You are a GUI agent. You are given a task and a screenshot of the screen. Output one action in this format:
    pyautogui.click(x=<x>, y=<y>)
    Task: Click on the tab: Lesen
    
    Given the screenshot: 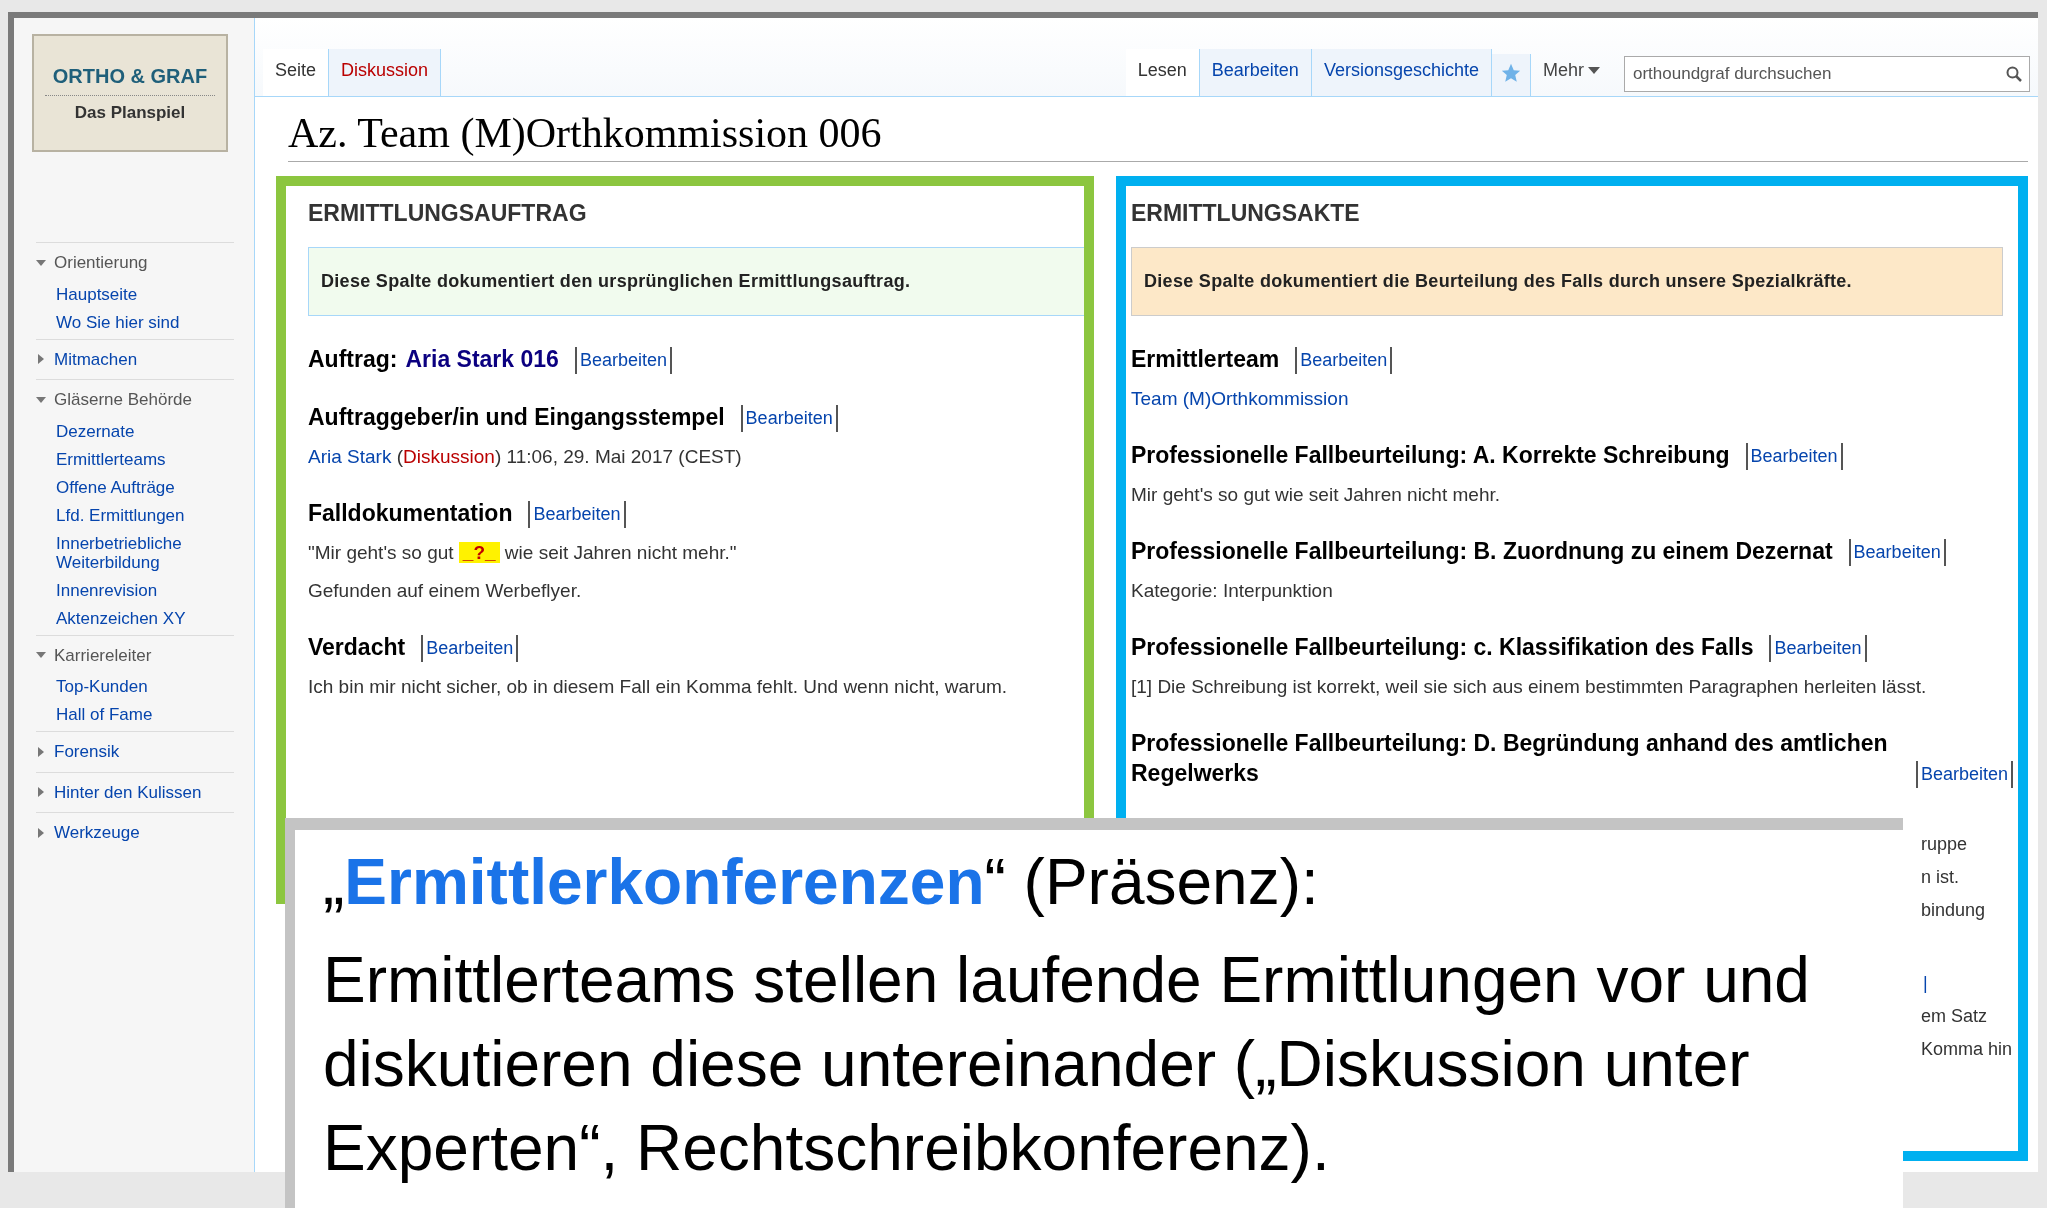 What is the action you would take?
    pyautogui.click(x=1162, y=72)
    